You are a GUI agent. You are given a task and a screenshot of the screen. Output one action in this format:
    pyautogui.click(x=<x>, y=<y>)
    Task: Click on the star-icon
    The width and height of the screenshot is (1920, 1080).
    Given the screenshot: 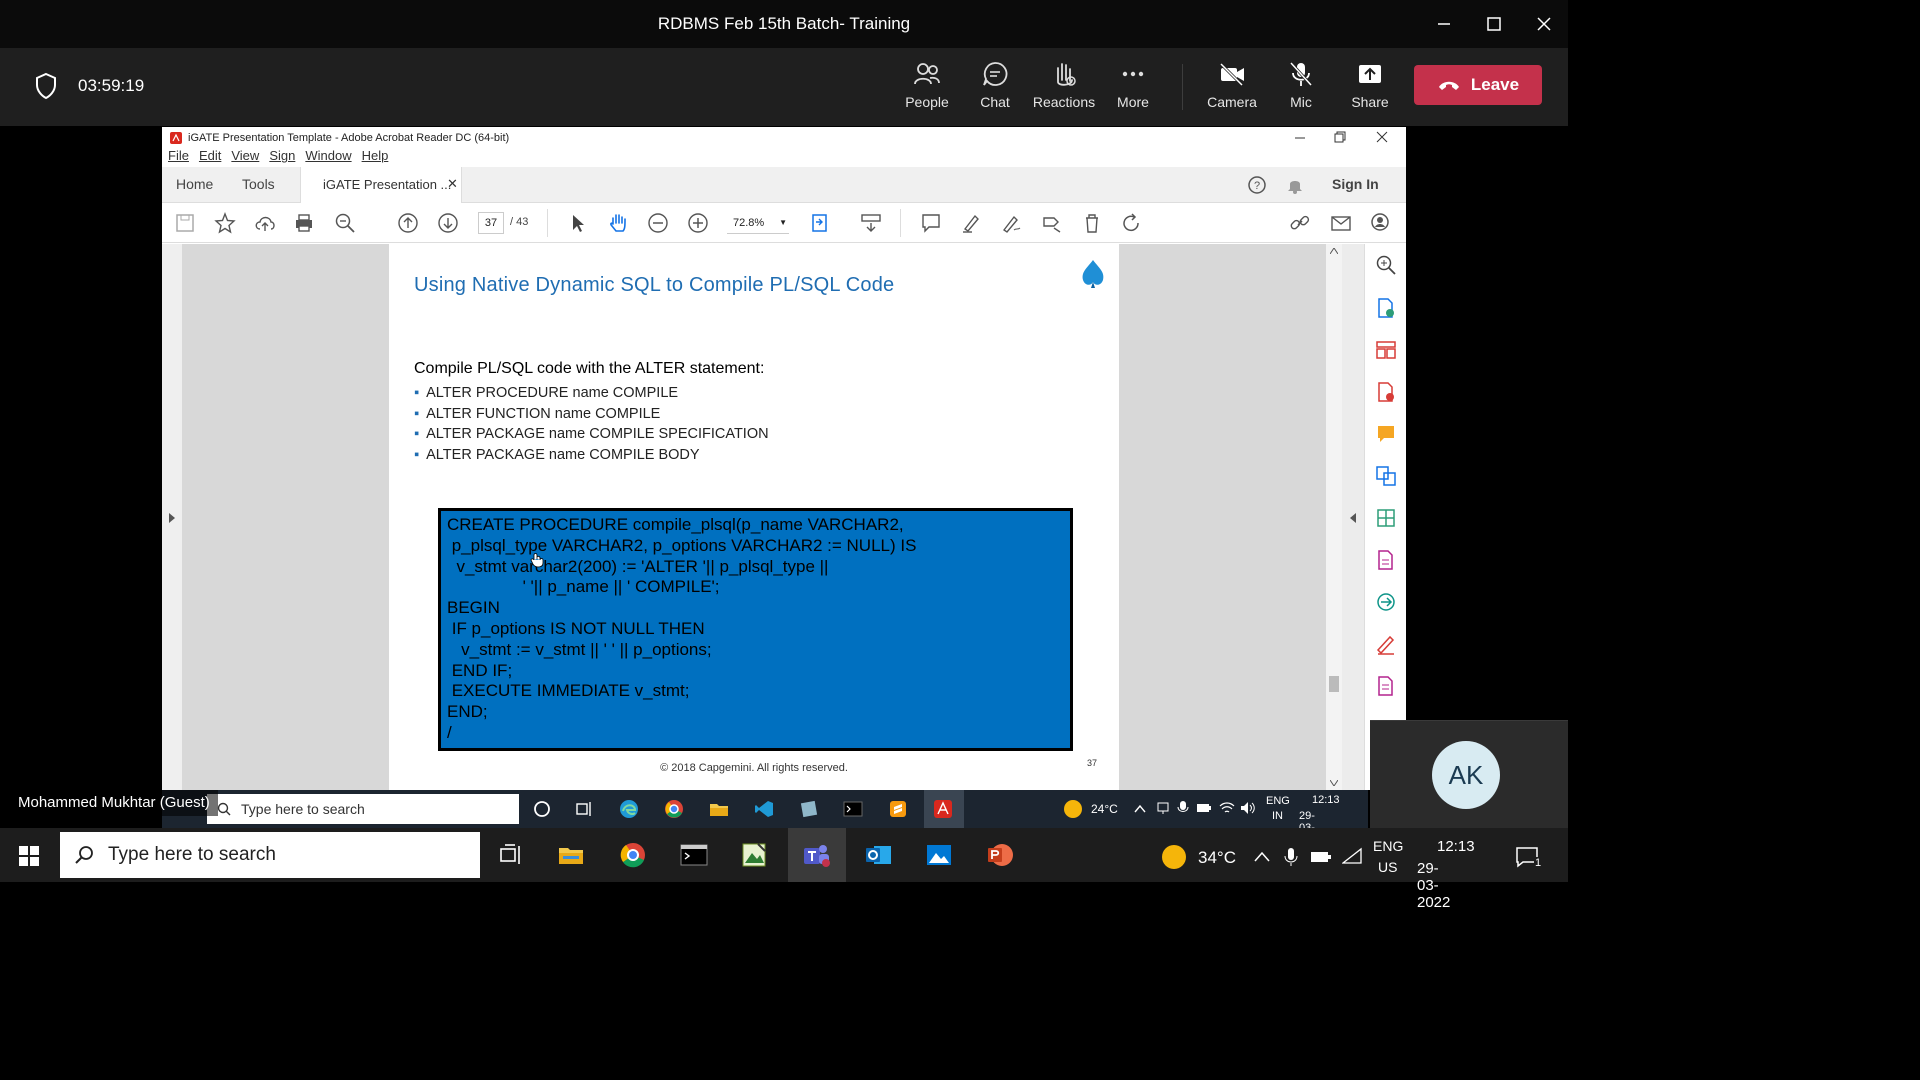 What is the action you would take?
    pyautogui.click(x=225, y=223)
    